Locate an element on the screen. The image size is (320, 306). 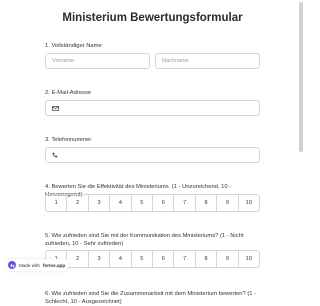
badge-prefix: Made with is located at coordinates (29, 265).